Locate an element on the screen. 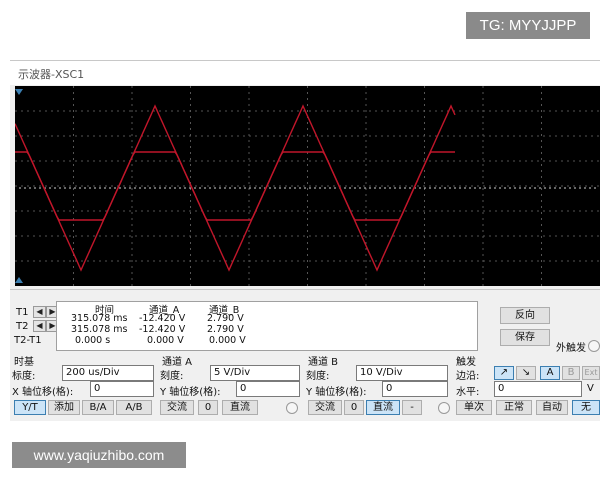 This screenshot has width=600, height=480. auto-mode-button: 自动 is located at coordinates (552, 407).